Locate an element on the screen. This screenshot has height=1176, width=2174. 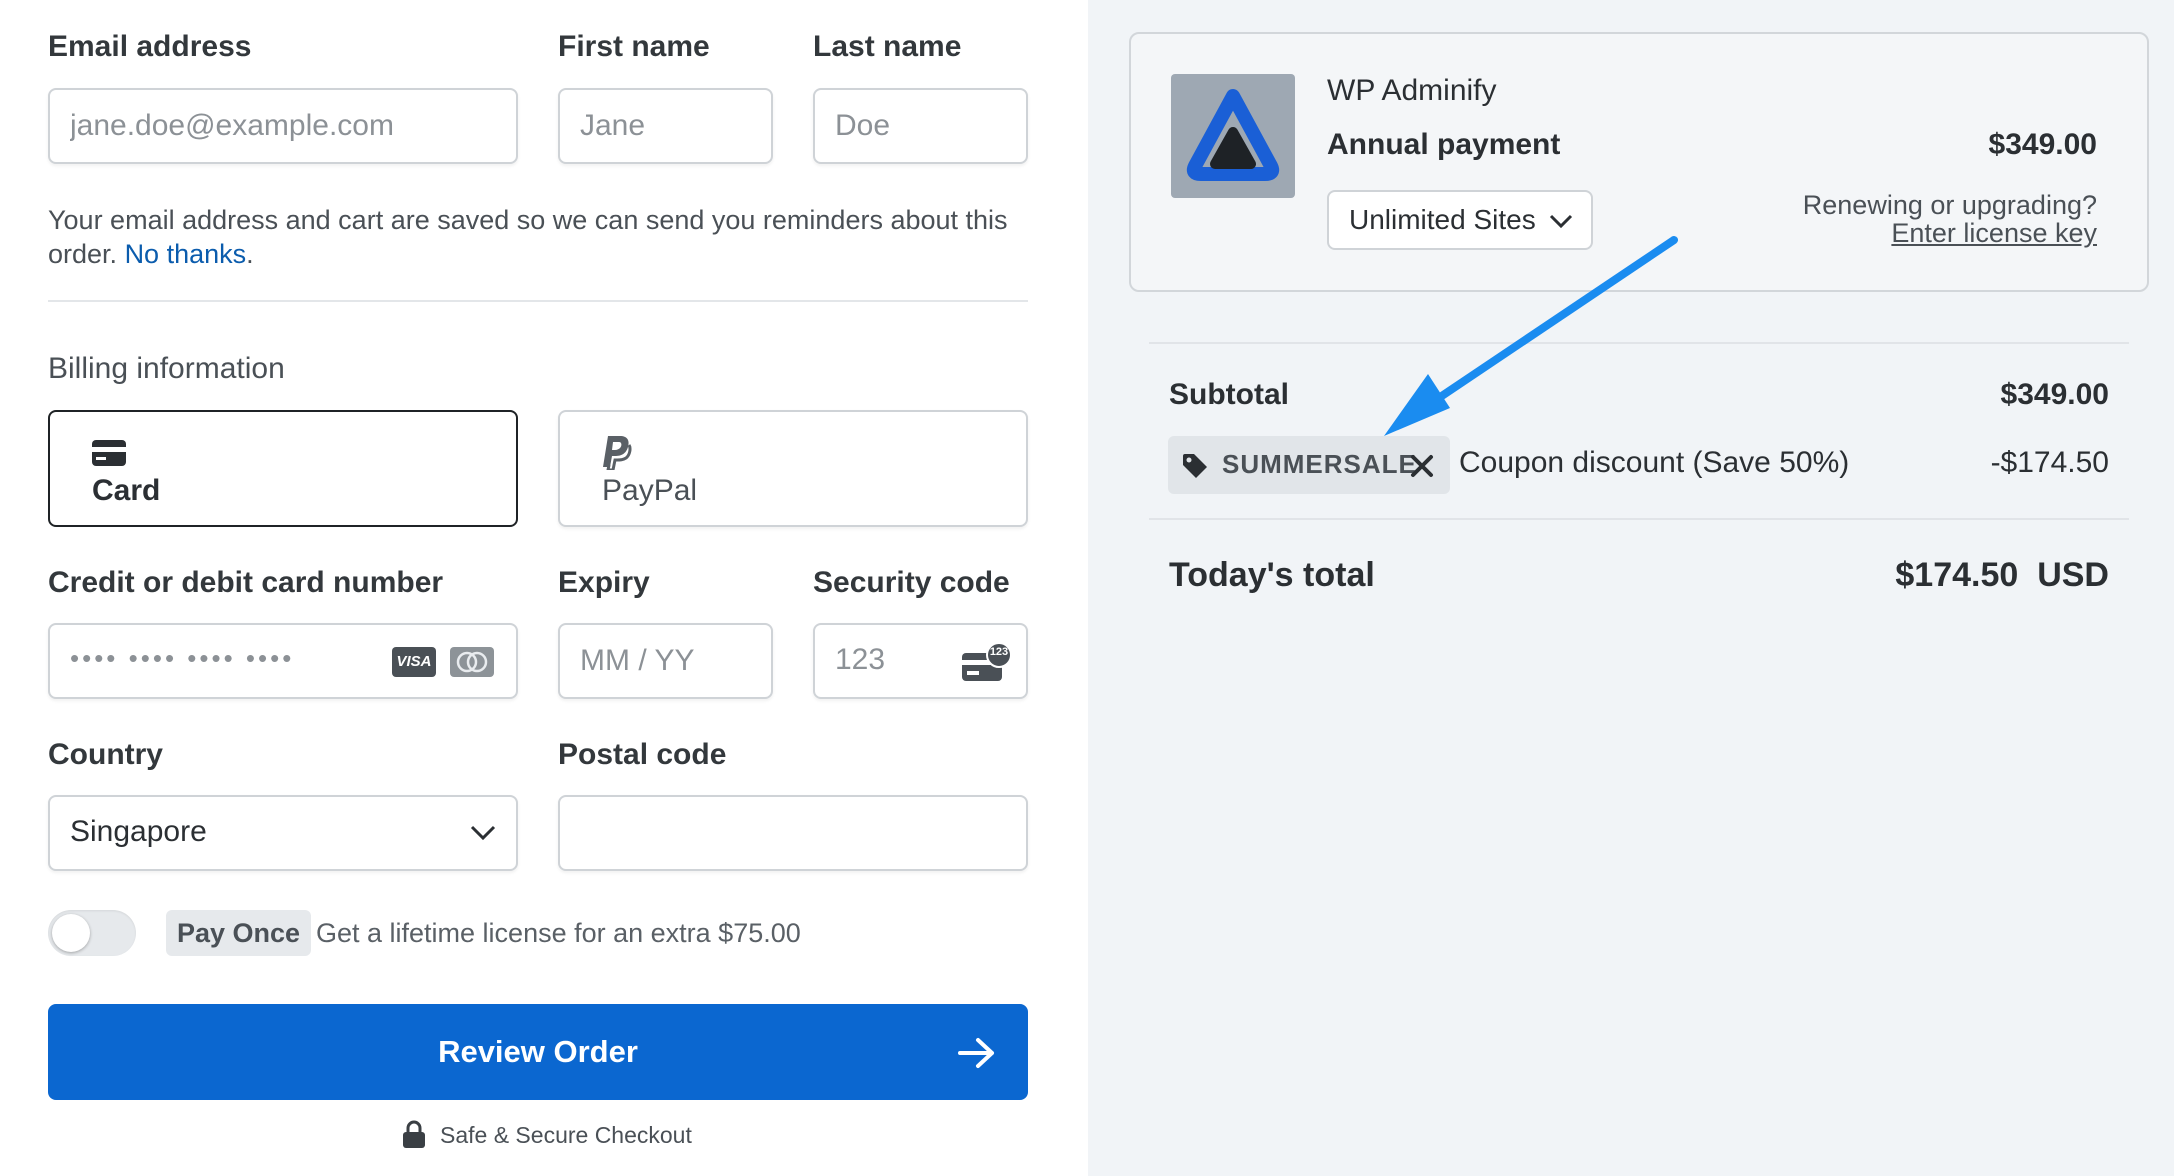
payment-method-paypal: PayPal is located at coordinates (793, 468).